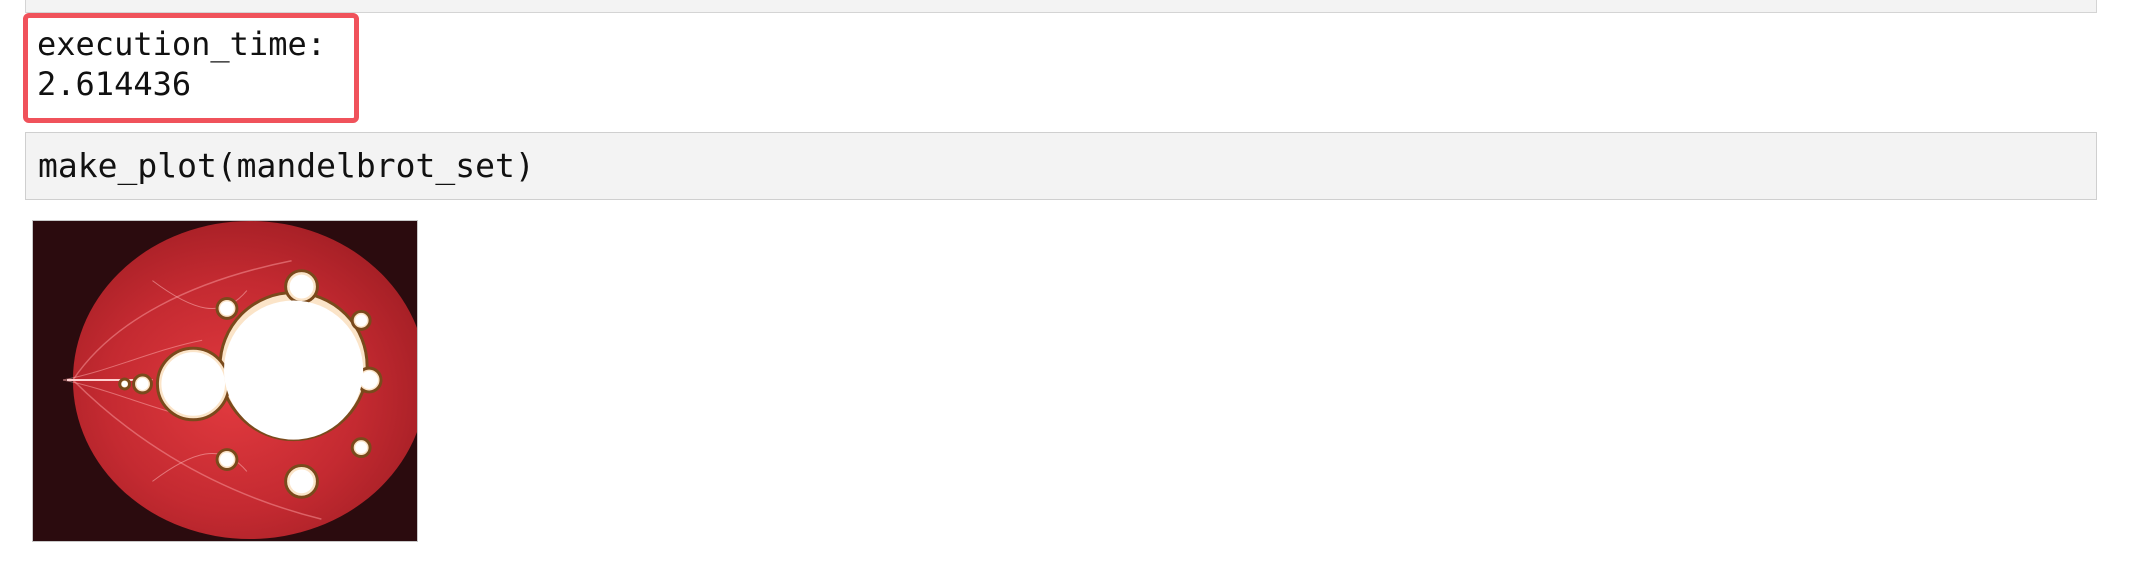  What do you see at coordinates (1061, 166) in the screenshot?
I see `code-cell-input: make_plot(mandelbrot_set)` at bounding box center [1061, 166].